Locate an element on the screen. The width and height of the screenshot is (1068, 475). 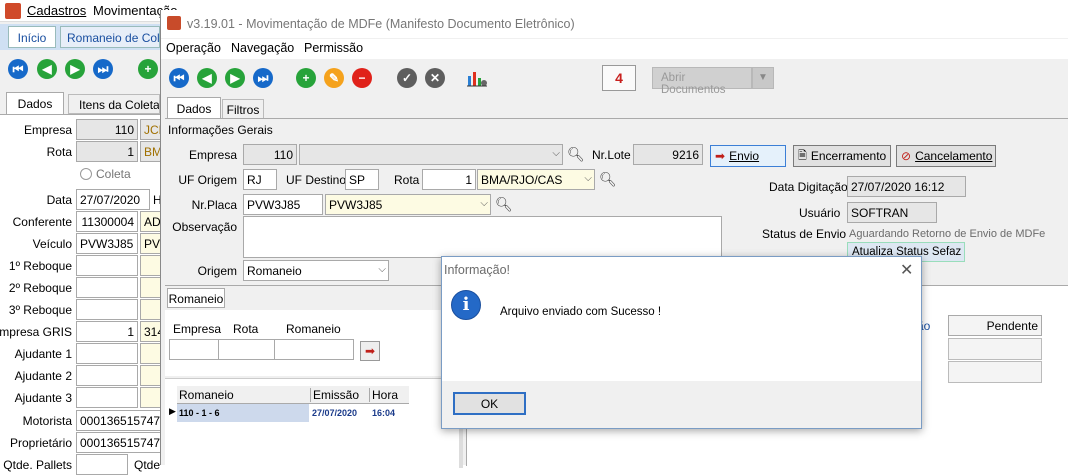
confirm-icon: ✓ is located at coordinates (407, 78).